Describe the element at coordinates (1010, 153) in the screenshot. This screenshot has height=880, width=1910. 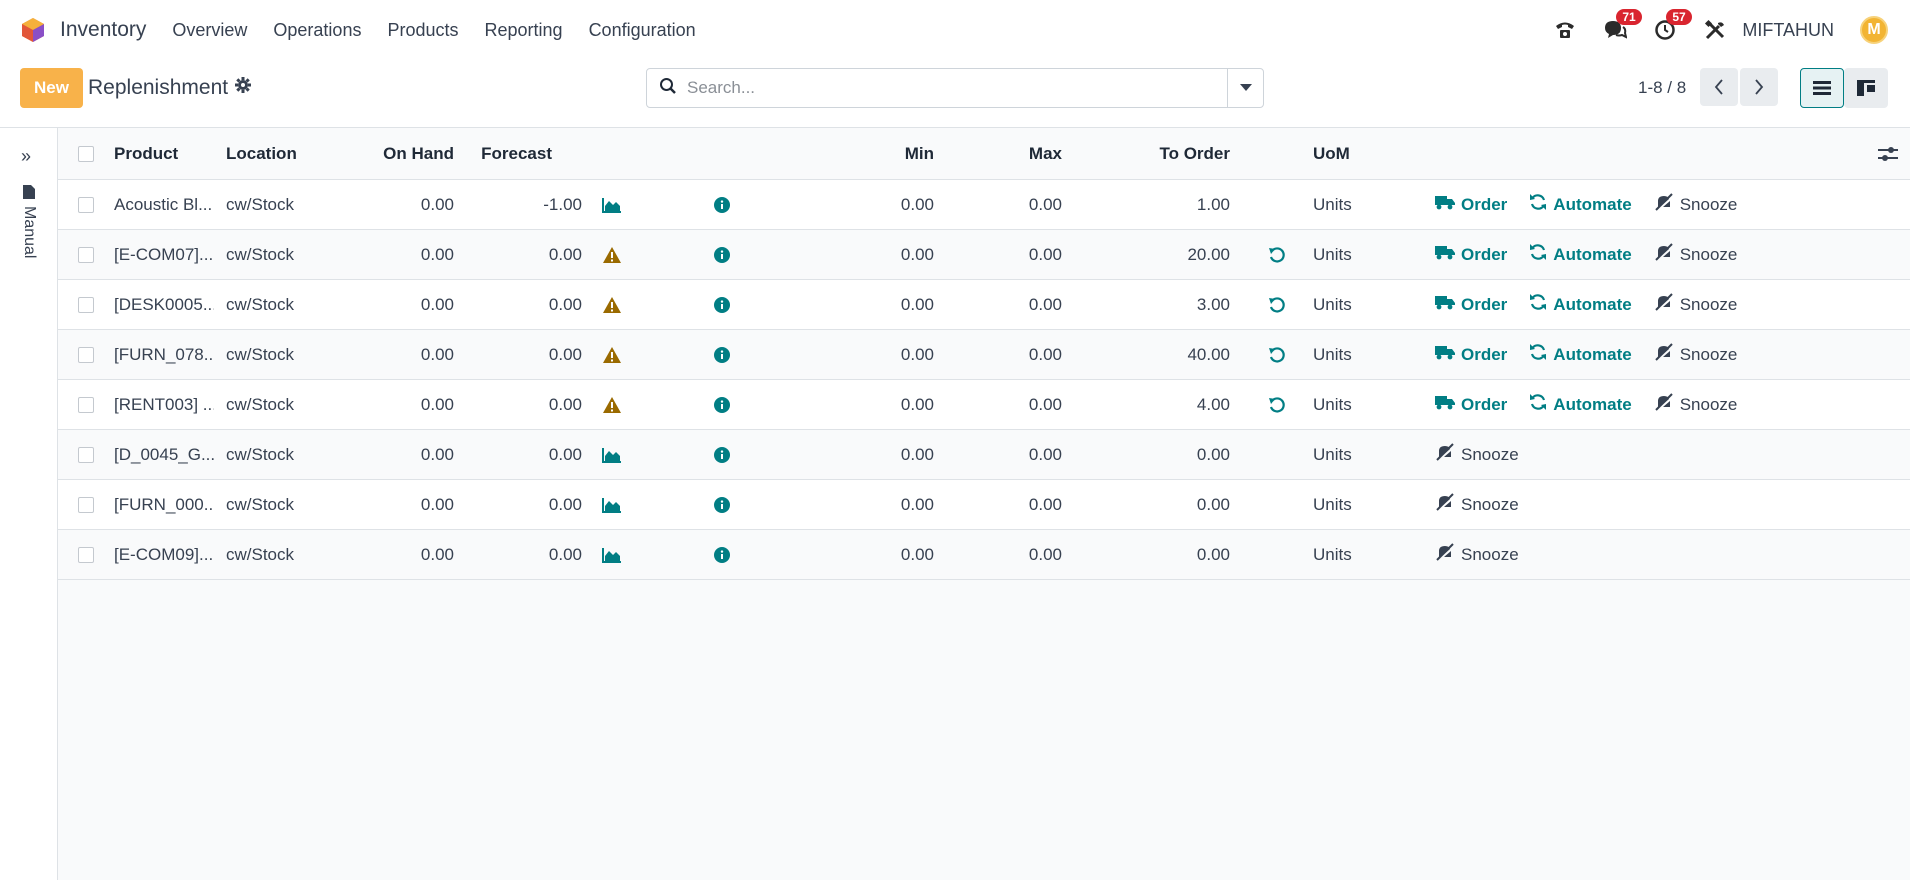
I see `header-max: Max` at that location.